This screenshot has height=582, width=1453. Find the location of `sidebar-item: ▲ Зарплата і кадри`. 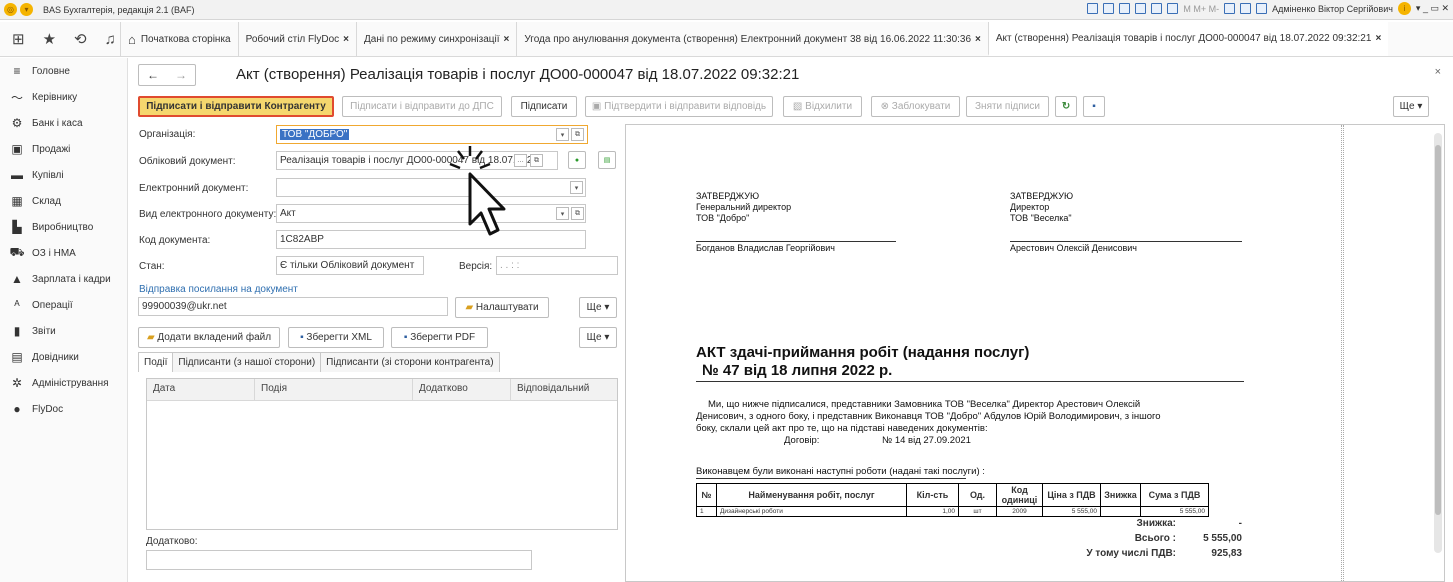

sidebar-item: ▲ Зарплата і кадри is located at coordinates (63, 279).